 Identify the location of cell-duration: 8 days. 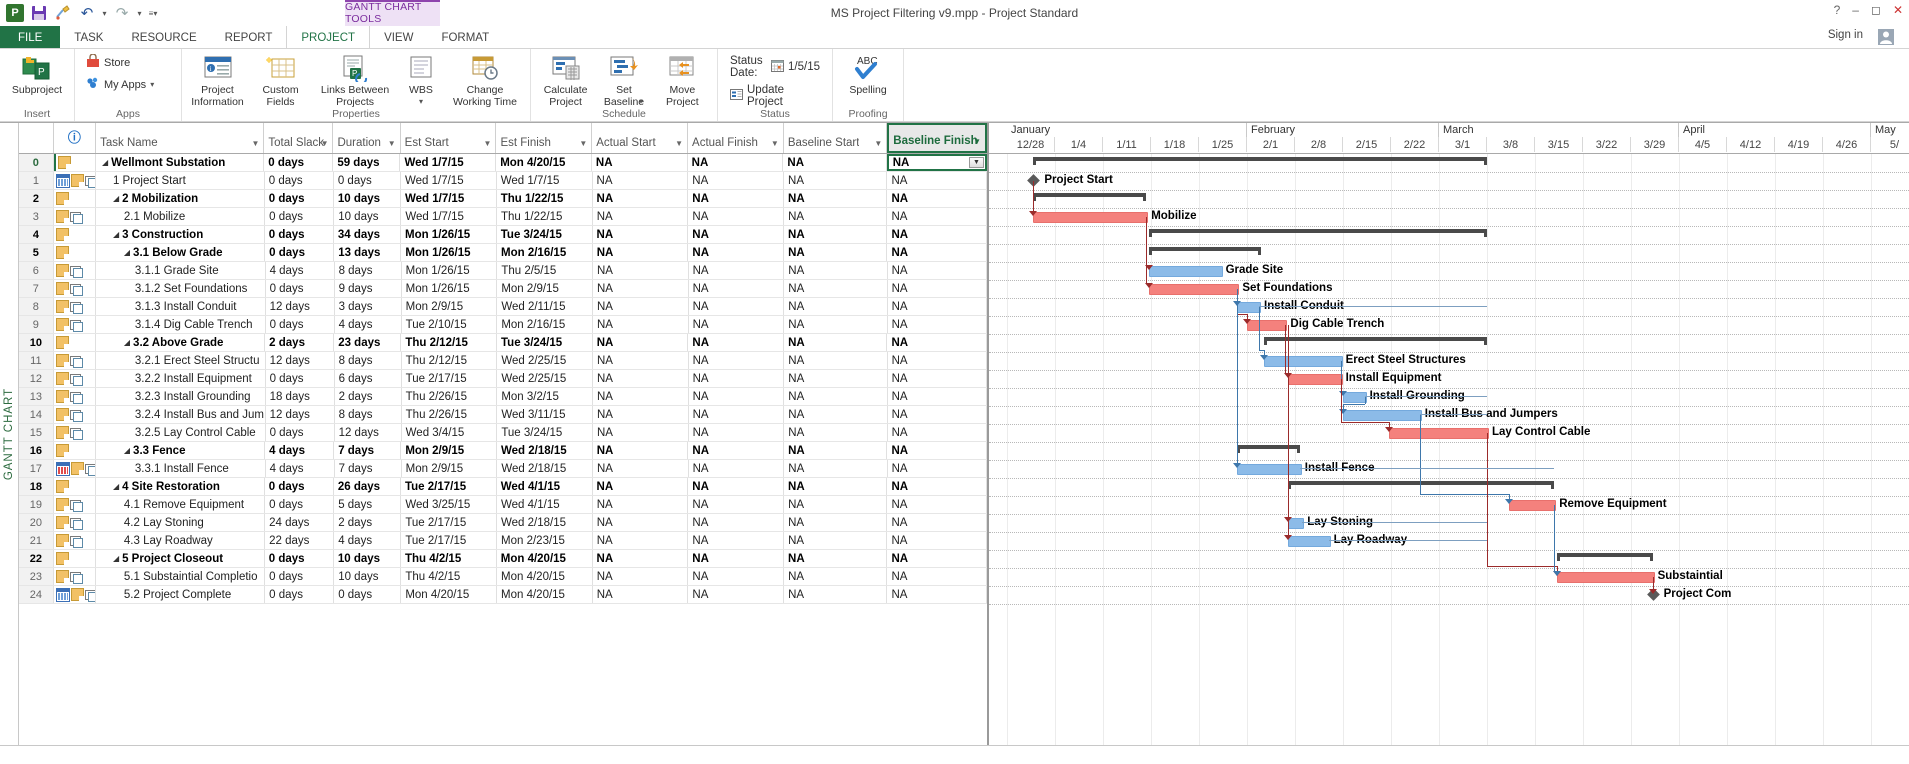
(368, 270).